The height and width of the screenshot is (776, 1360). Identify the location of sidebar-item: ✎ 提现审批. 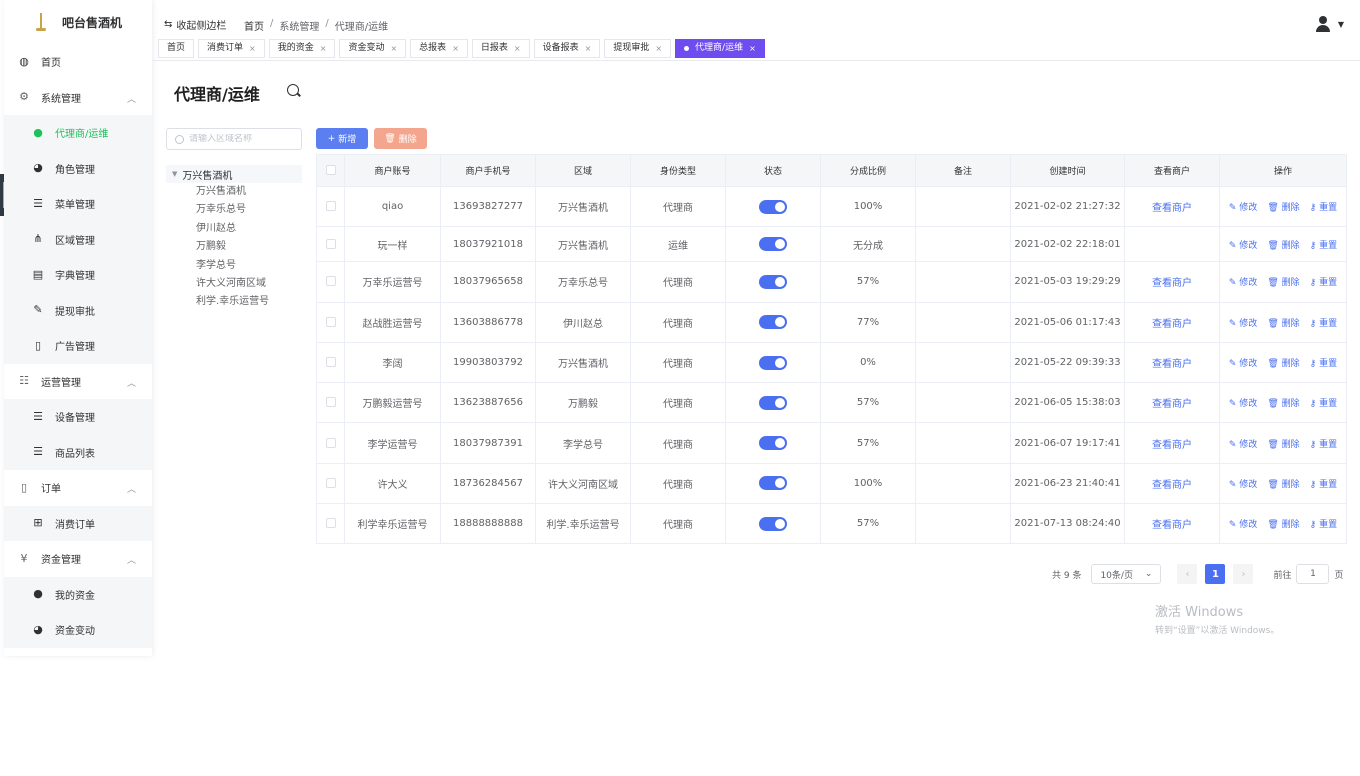
(78, 310).